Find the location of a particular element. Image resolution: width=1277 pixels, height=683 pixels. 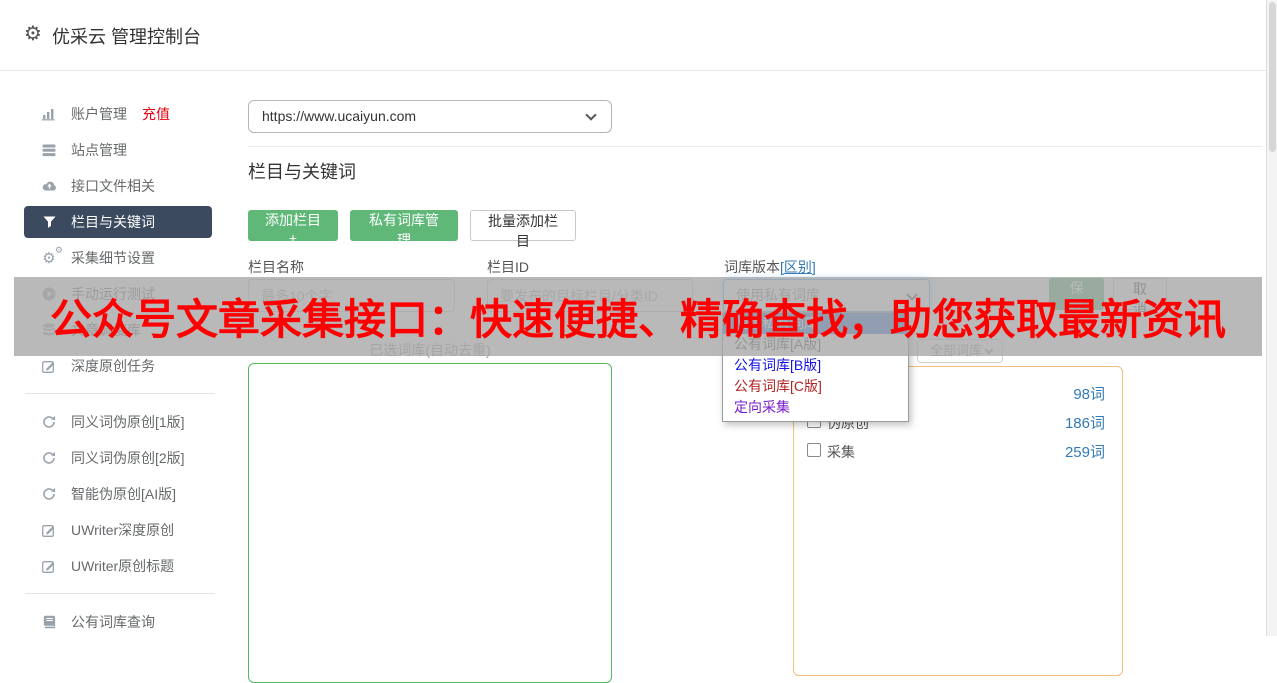

server-icon is located at coordinates (49, 150).